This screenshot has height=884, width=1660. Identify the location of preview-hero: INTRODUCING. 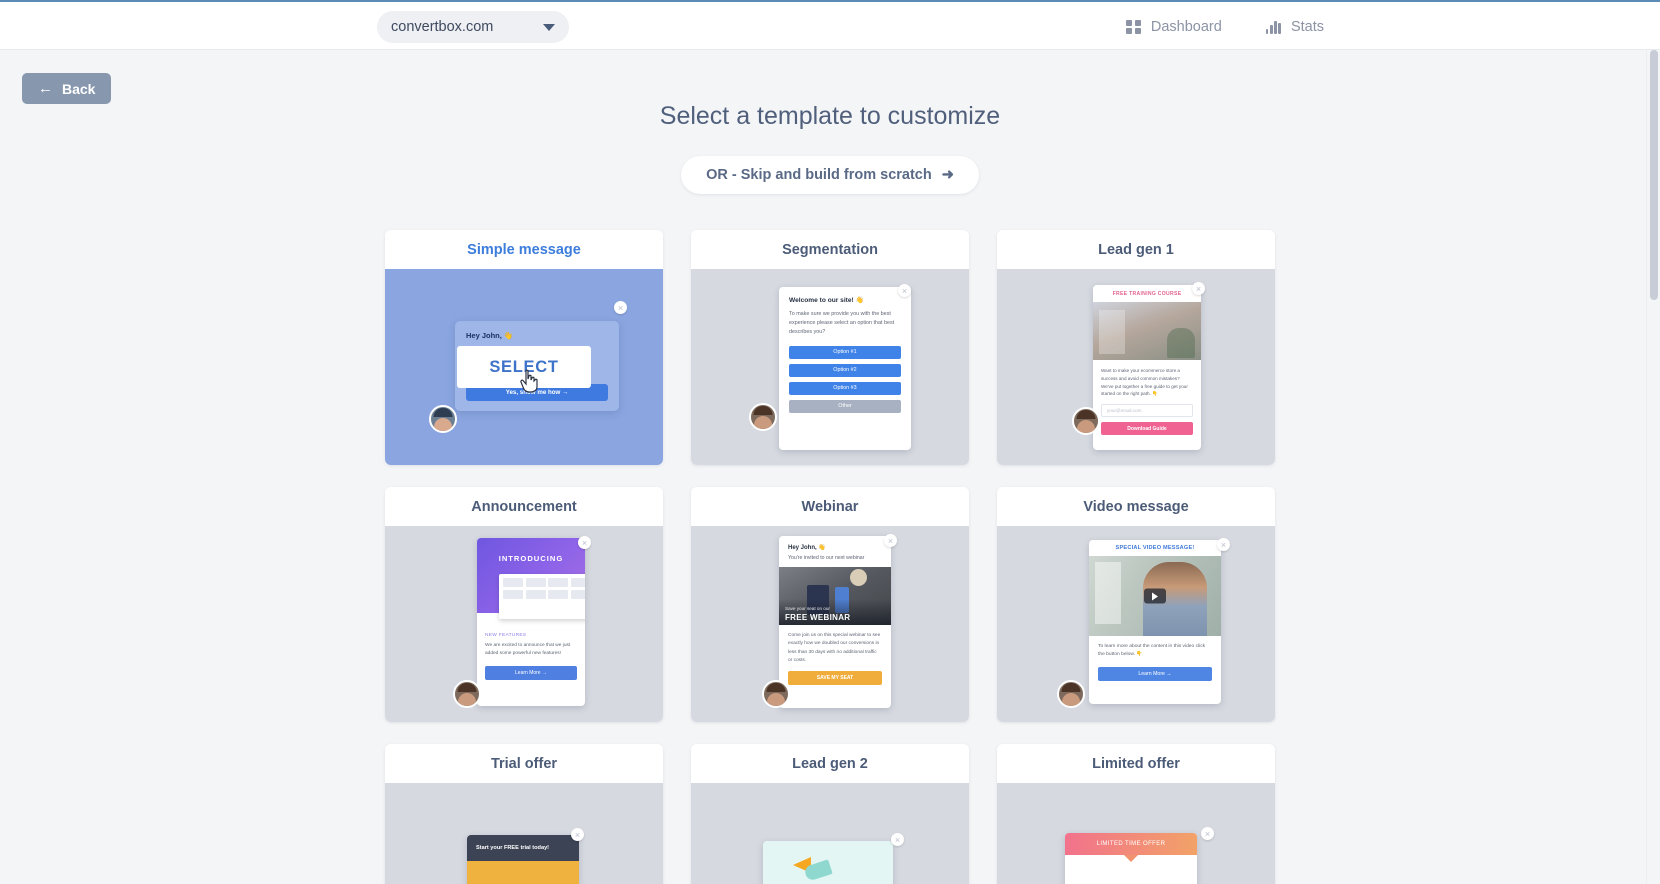
(531, 578).